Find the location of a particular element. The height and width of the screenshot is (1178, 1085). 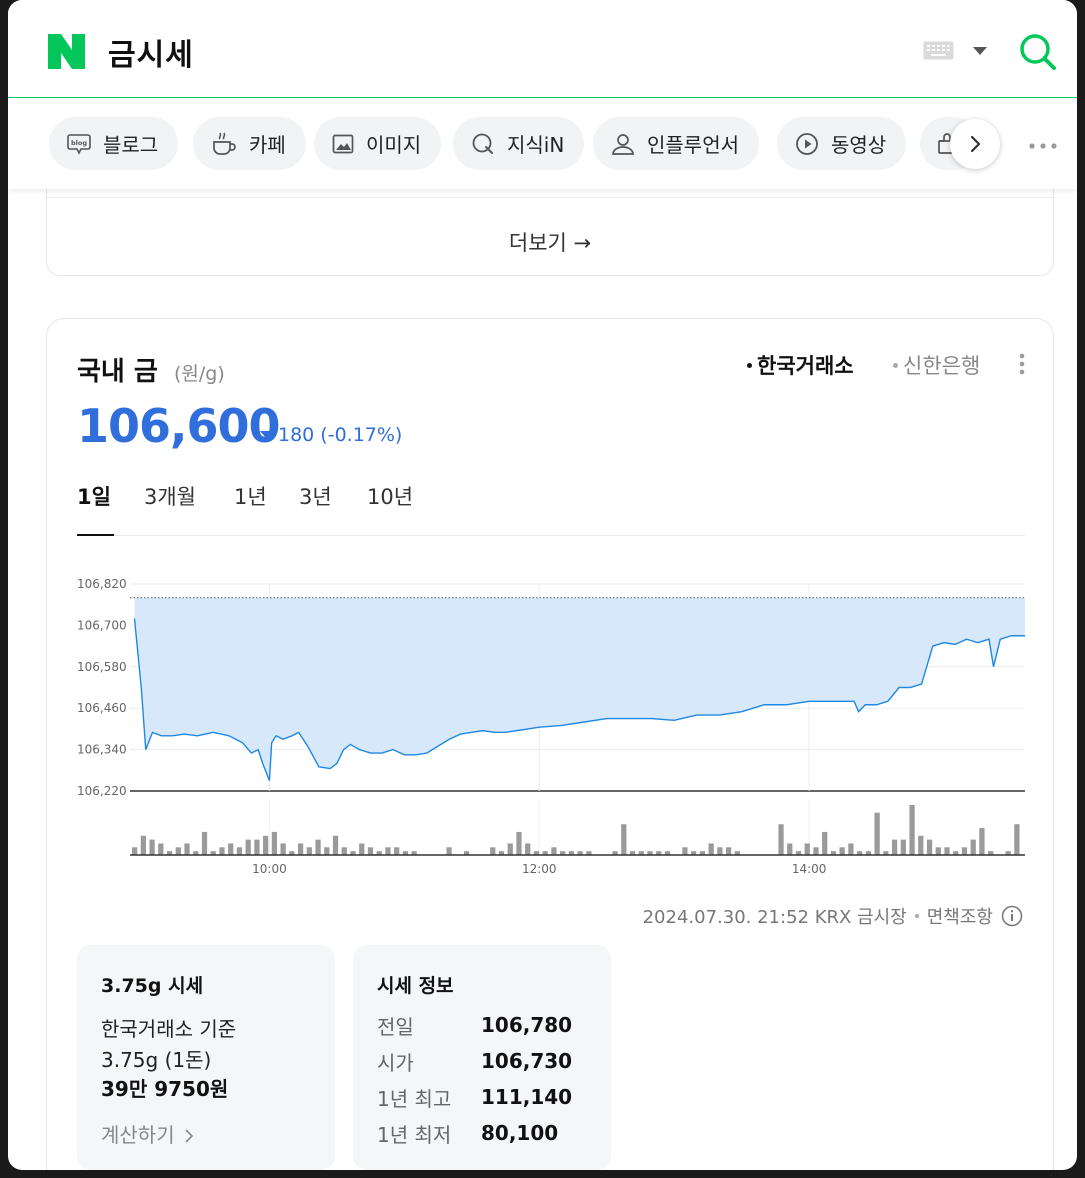

tab-cafe: 카페 is located at coordinates (249, 143).